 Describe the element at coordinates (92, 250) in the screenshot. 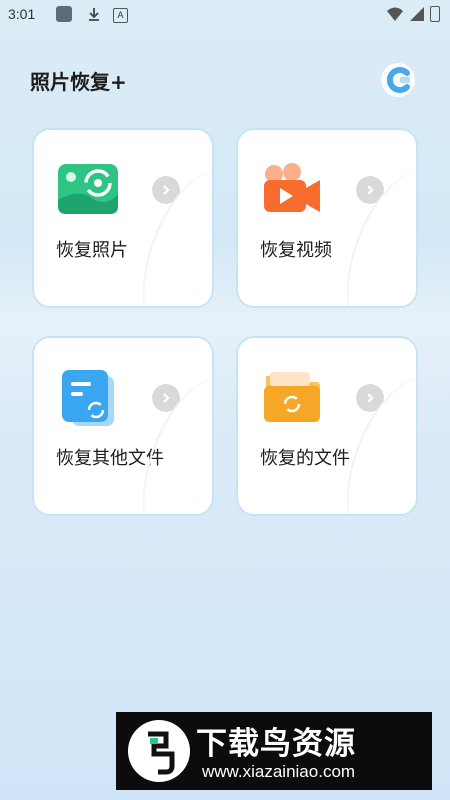

I see `card-label: 恢复照片` at that location.